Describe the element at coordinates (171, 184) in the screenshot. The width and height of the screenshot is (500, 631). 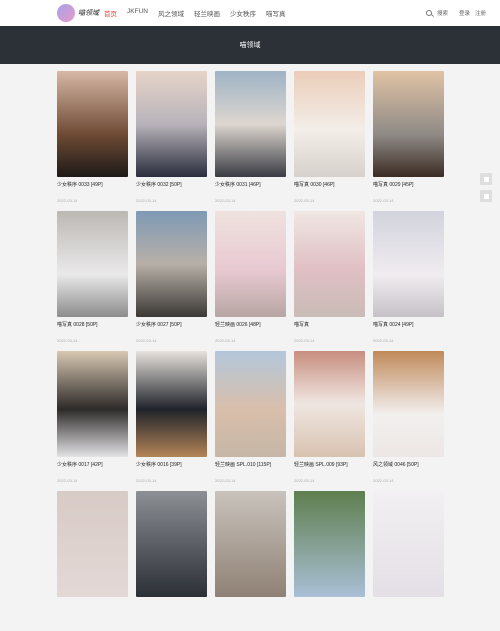
I see `post-title: 少女秩序 0032 [50P]` at that location.